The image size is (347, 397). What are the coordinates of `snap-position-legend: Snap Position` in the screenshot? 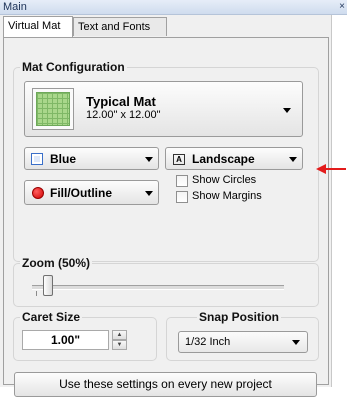 It's located at (239, 317).